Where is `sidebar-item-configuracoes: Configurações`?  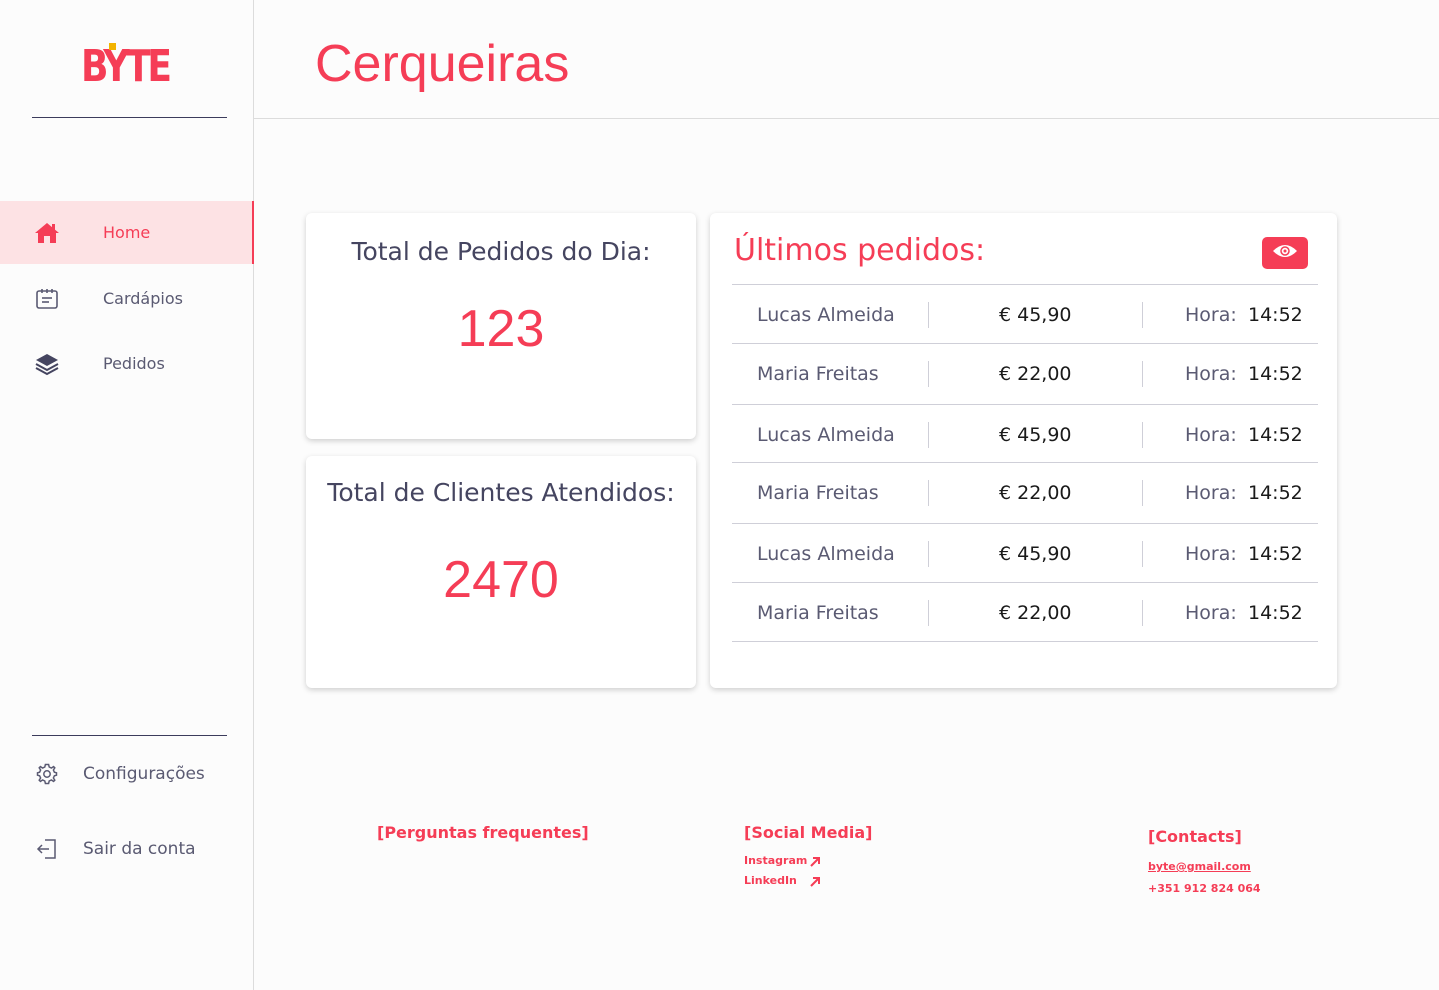 sidebar-item-configuracoes: Configurações is located at coordinates (127, 774).